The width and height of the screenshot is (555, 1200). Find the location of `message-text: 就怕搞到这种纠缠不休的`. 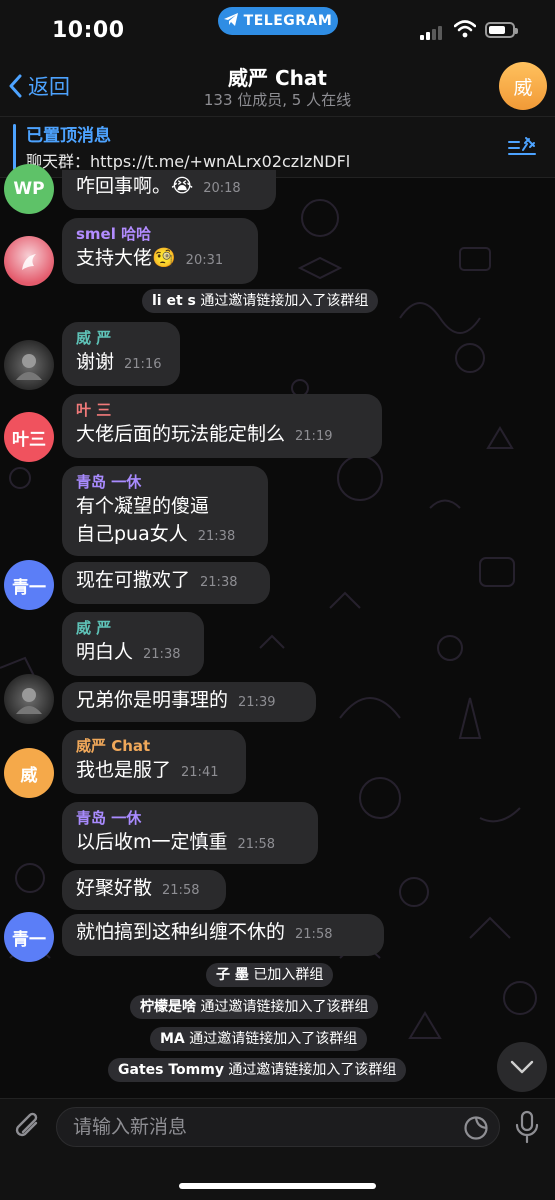

message-text: 就怕搞到这种纠缠不休的 is located at coordinates (181, 932).